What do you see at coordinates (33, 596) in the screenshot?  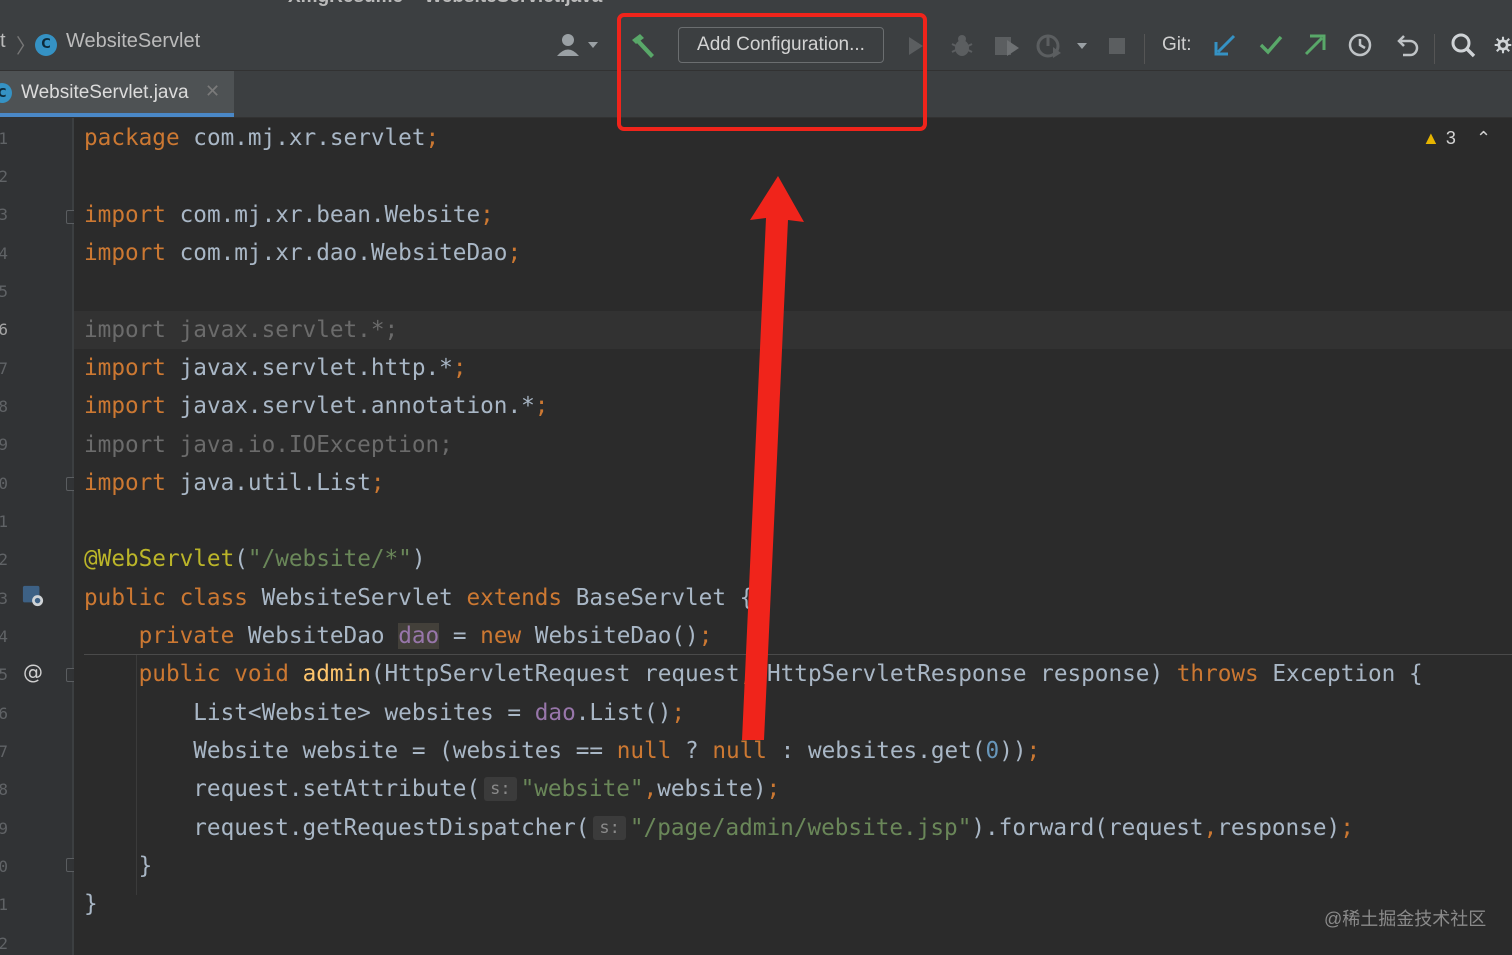 I see `servlet-run-icon` at bounding box center [33, 596].